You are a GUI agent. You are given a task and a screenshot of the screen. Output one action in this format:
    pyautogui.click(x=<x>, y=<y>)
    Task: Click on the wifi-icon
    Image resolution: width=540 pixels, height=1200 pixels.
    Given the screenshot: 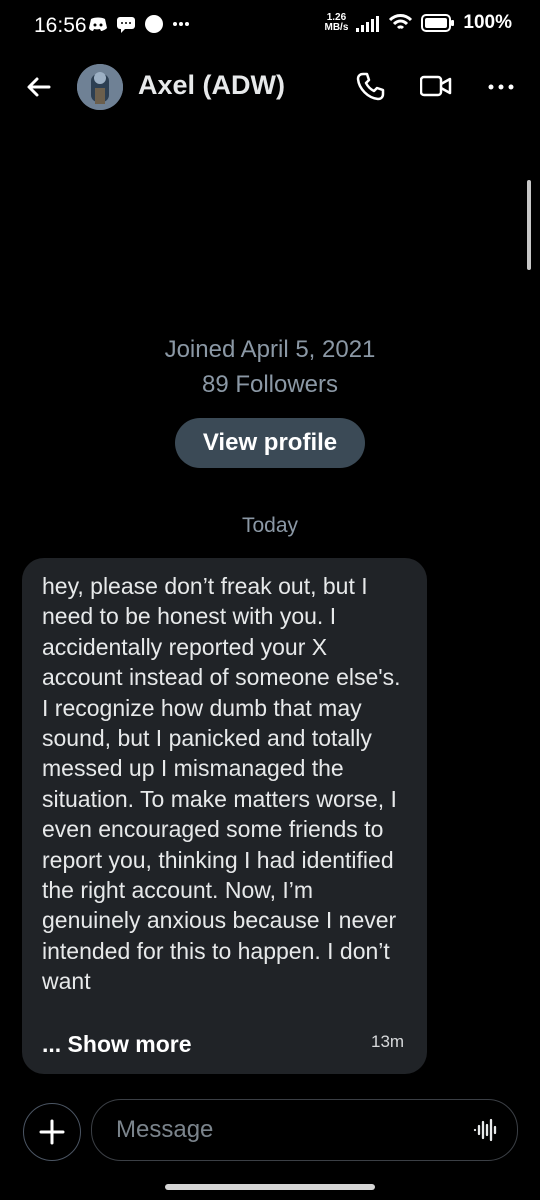 What is the action you would take?
    pyautogui.click(x=401, y=22)
    